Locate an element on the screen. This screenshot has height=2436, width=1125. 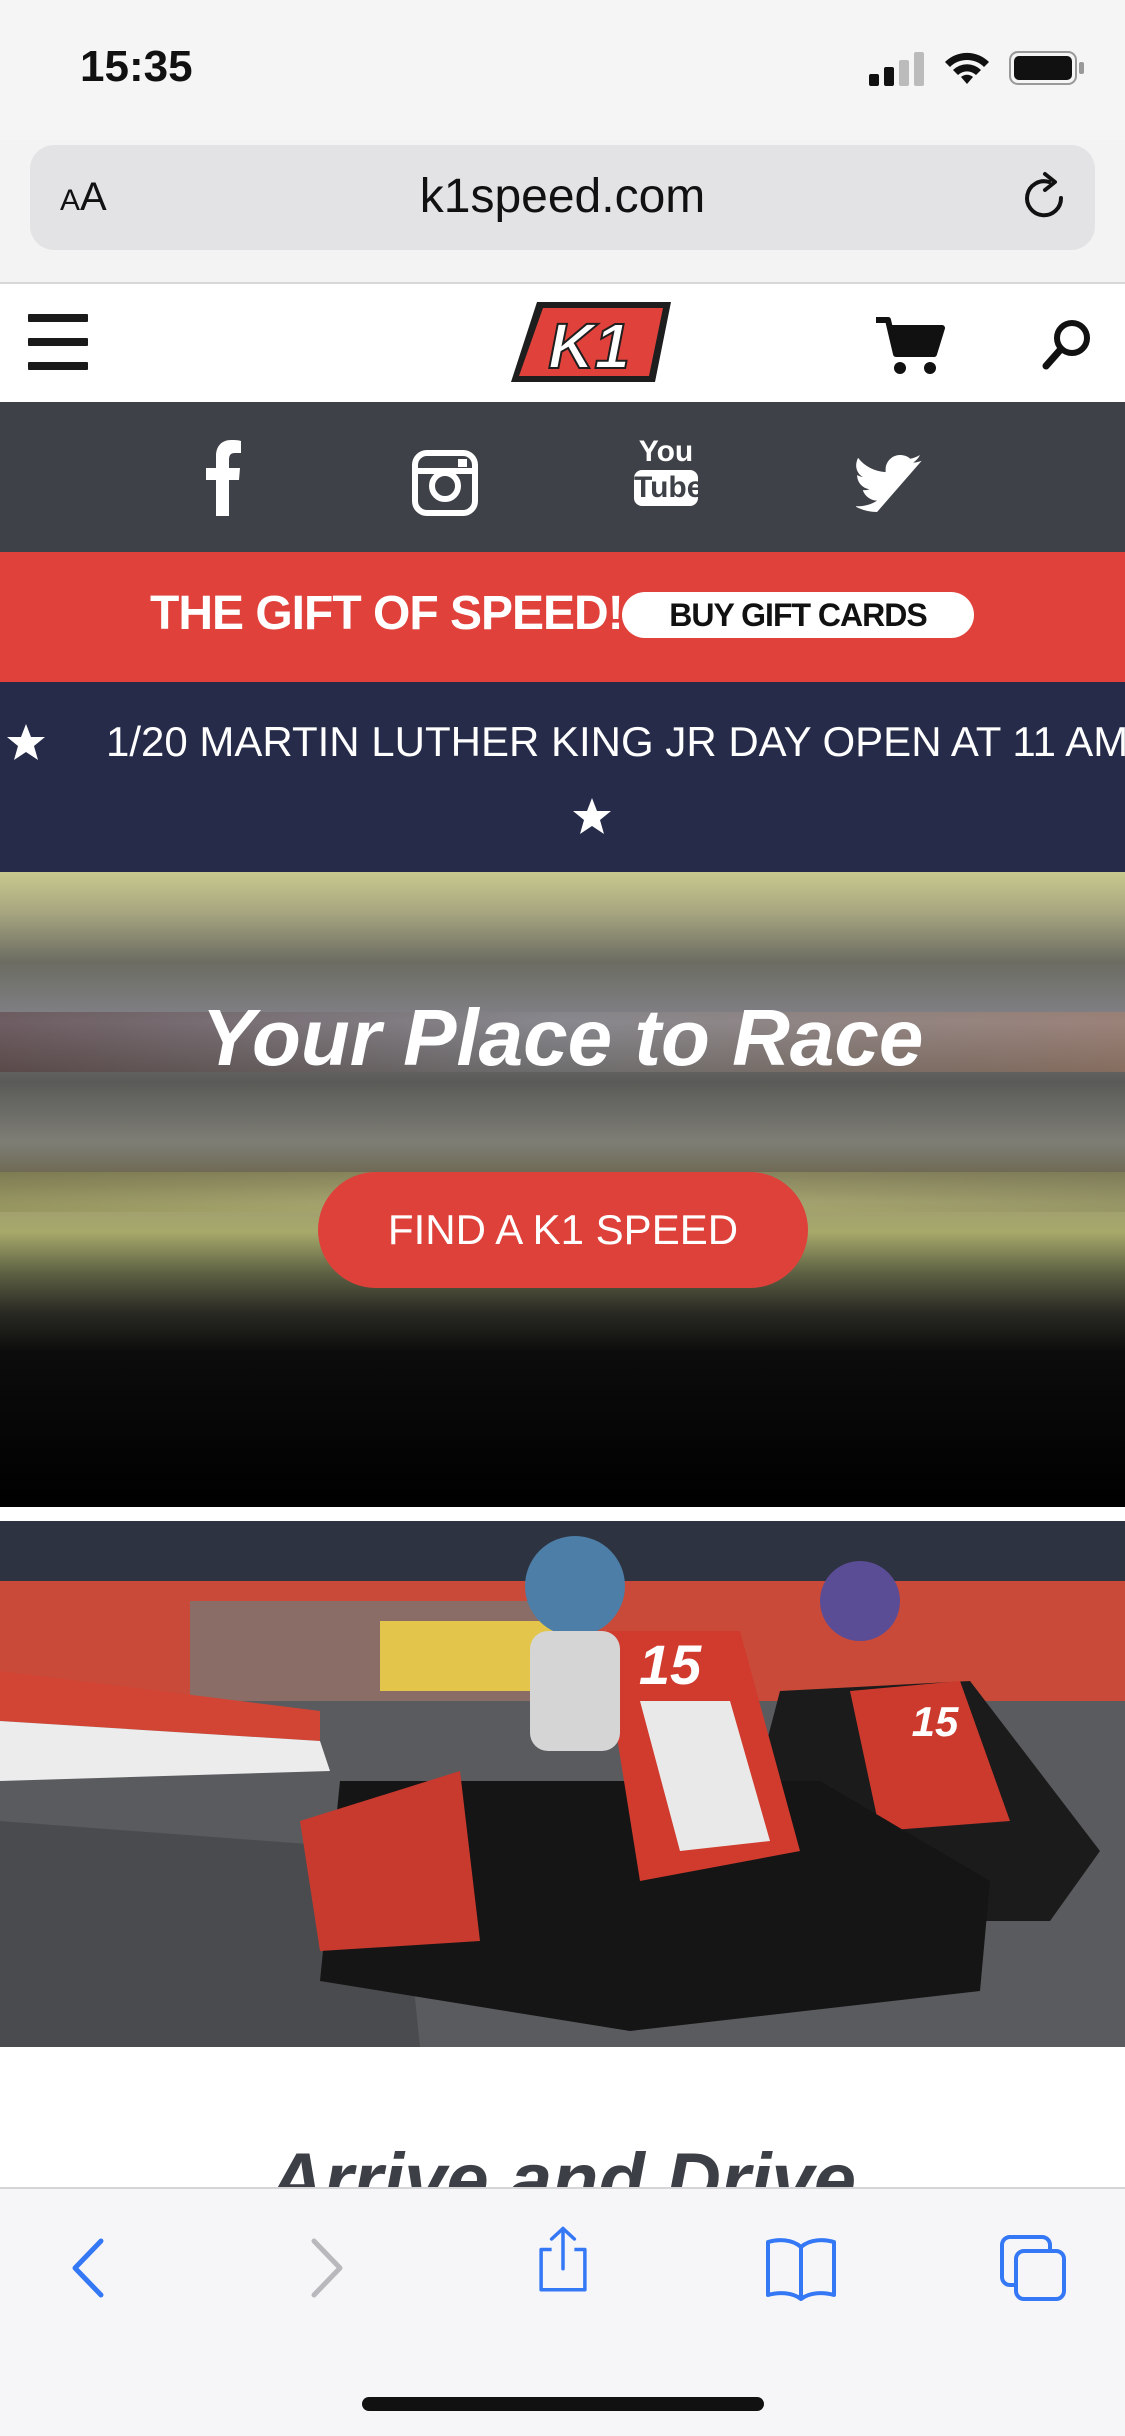
gift-banner: THE GIFT OF SPEED! BUY GIFT CARDS is located at coordinates (562, 617).